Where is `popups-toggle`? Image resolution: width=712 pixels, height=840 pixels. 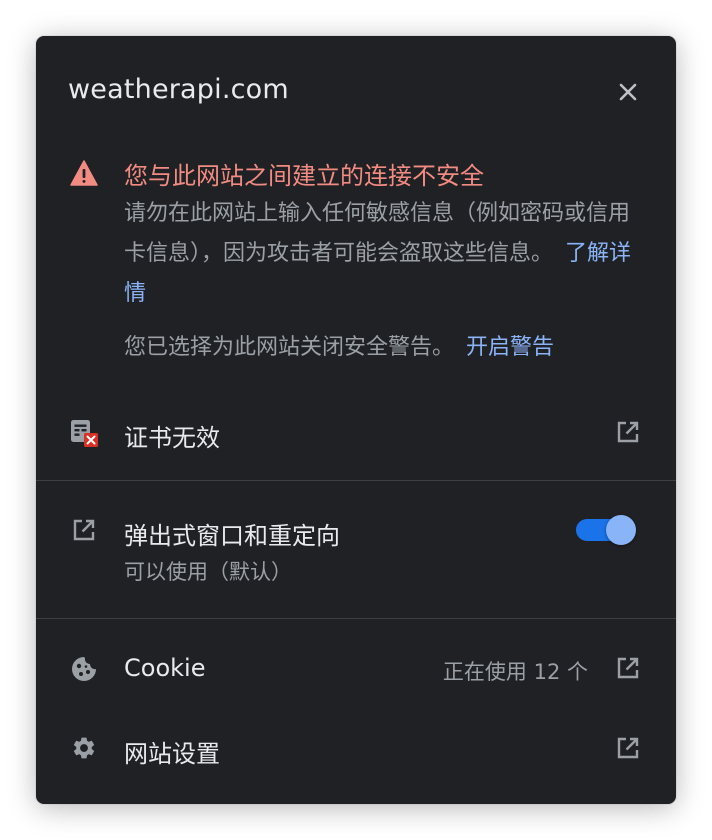
popups-toggle is located at coordinates (606, 530).